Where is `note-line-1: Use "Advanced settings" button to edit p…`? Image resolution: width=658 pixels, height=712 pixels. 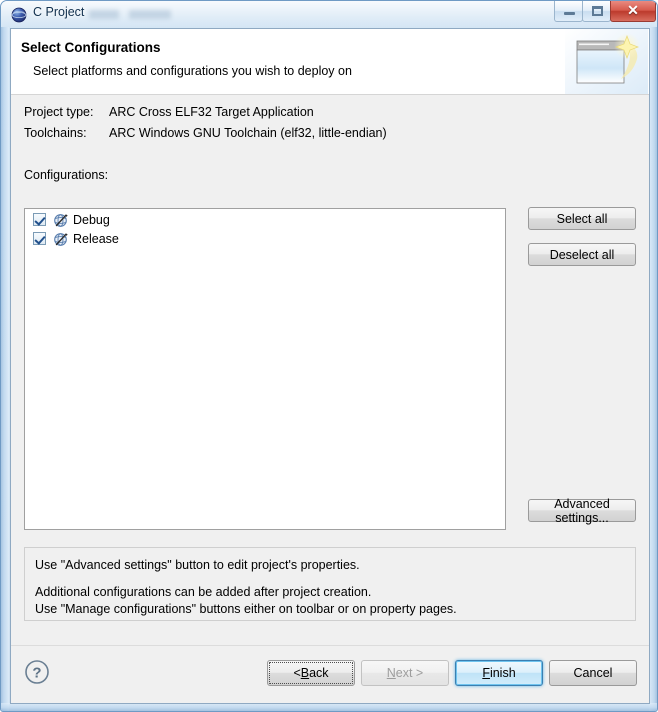
note-line-1: Use "Advanced settings" button to edit p… is located at coordinates (197, 565).